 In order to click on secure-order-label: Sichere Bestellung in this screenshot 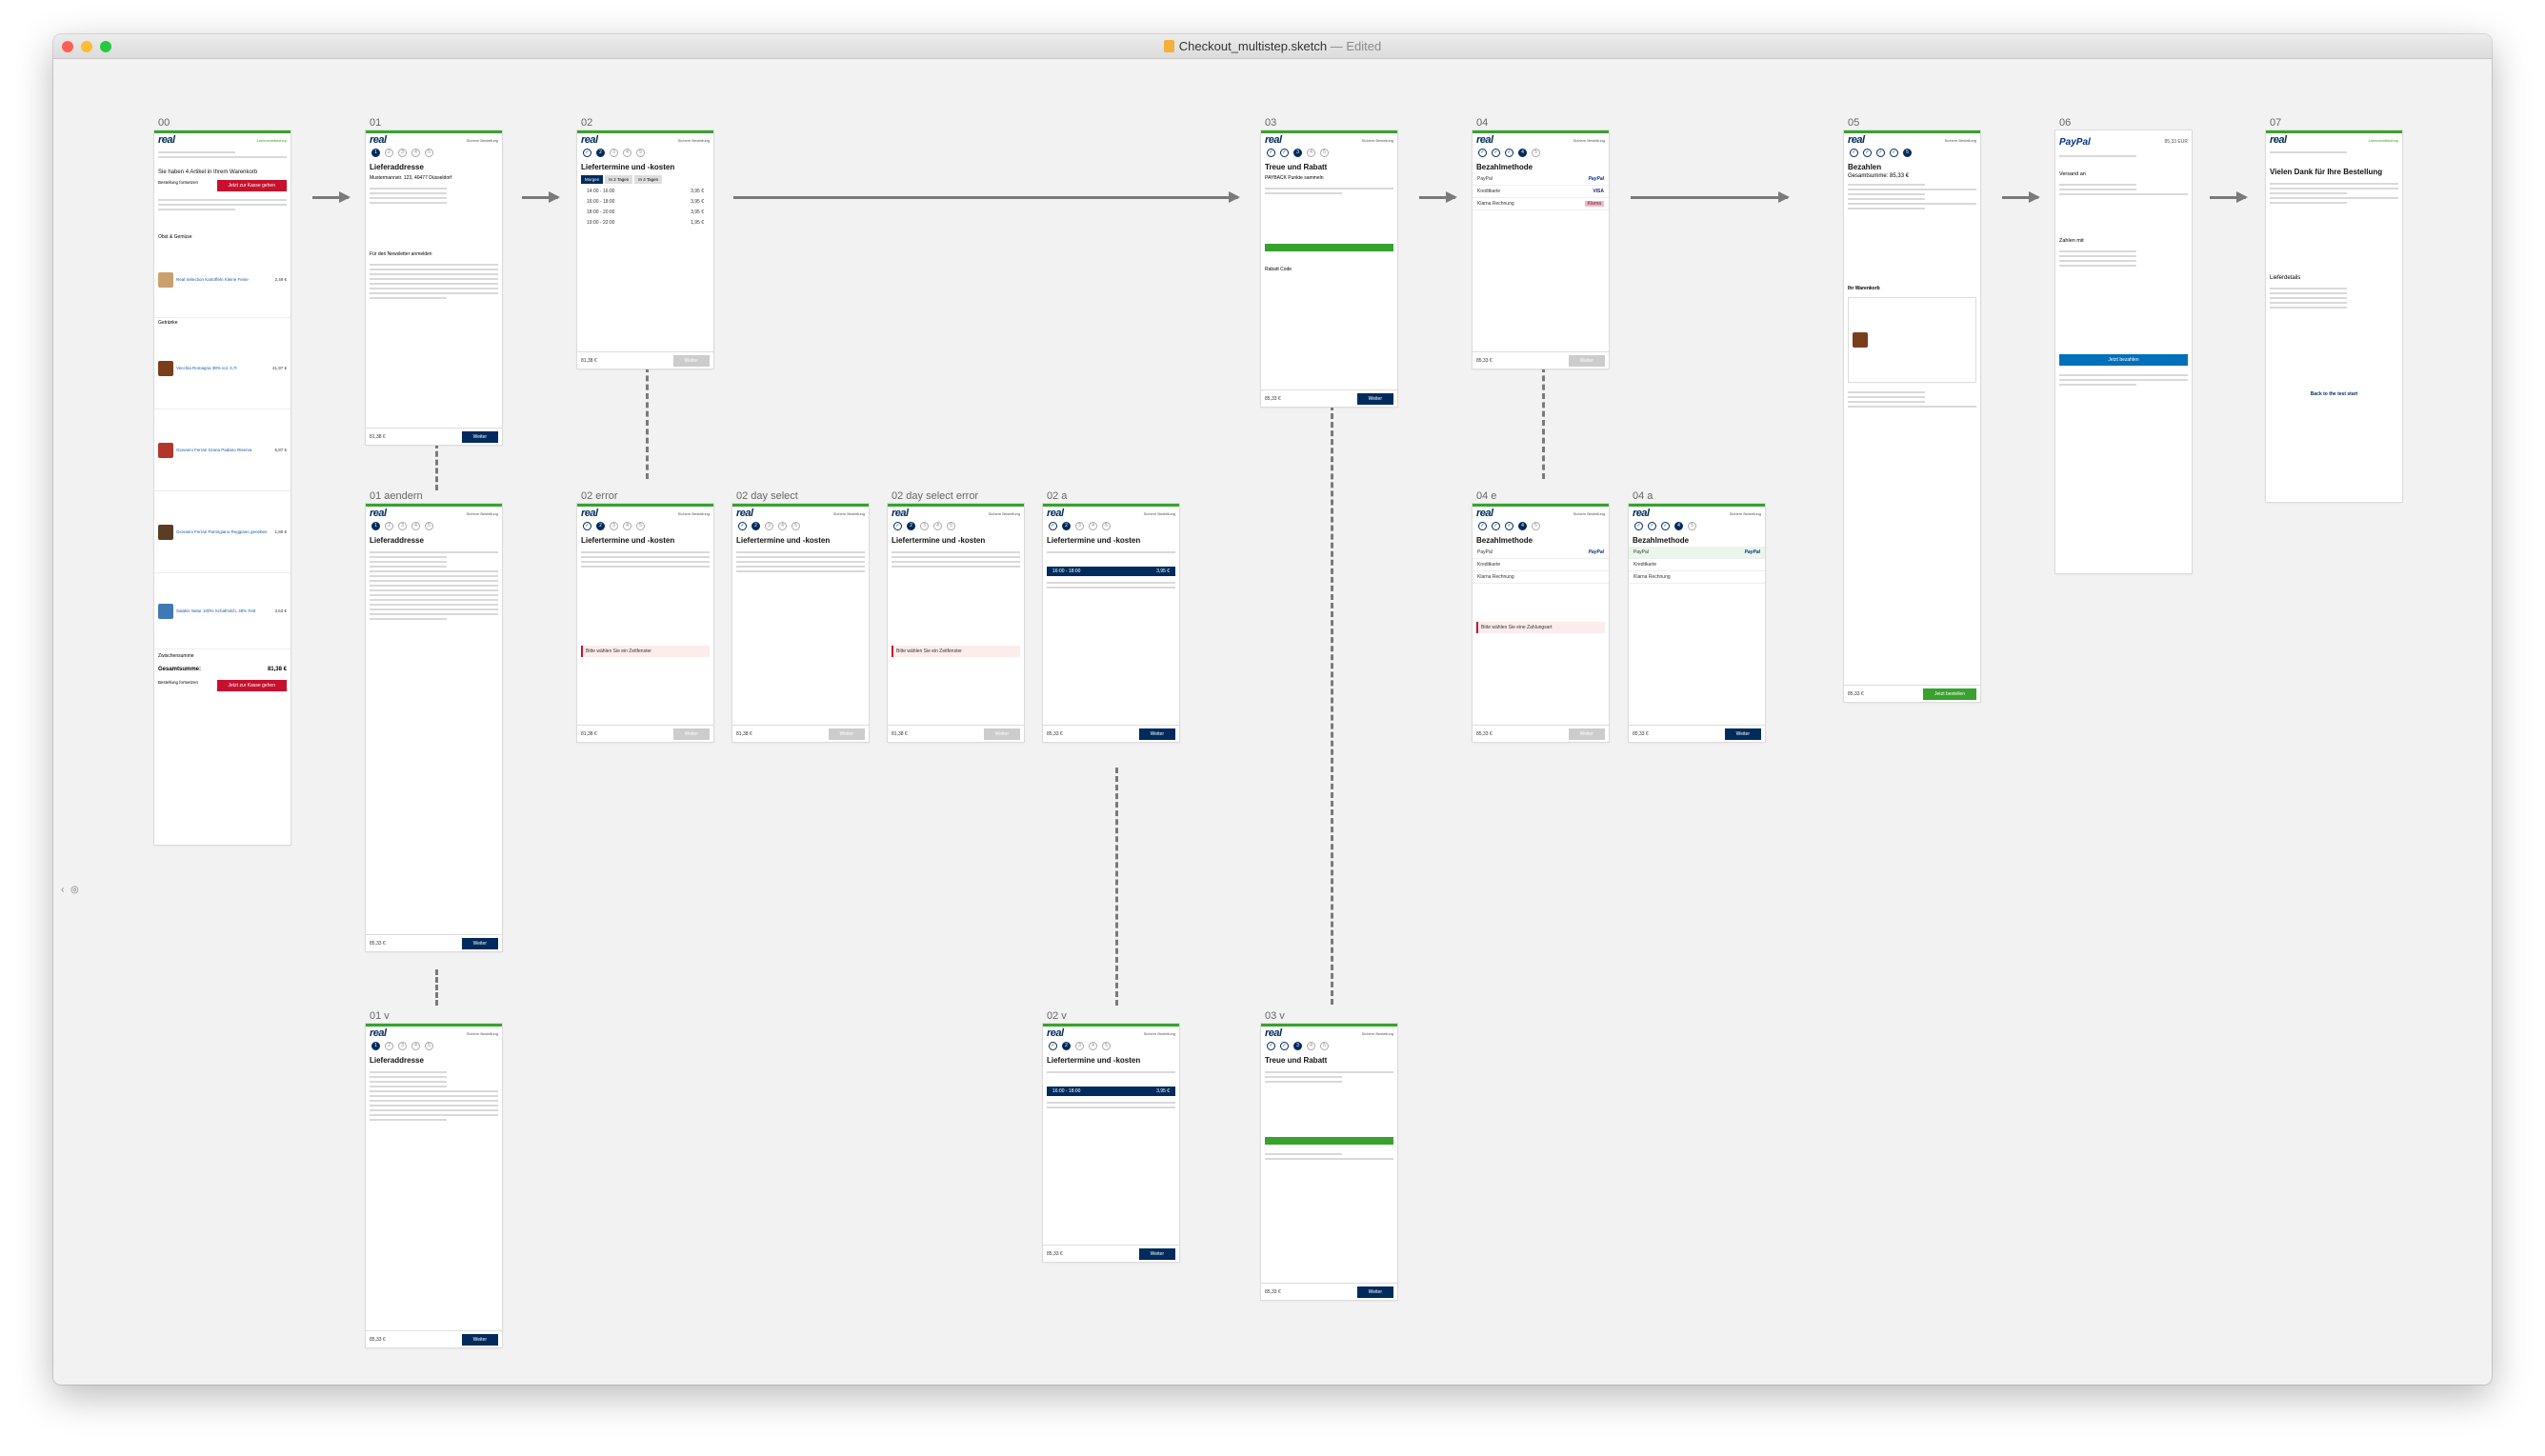, I will do `click(1960, 140)`.